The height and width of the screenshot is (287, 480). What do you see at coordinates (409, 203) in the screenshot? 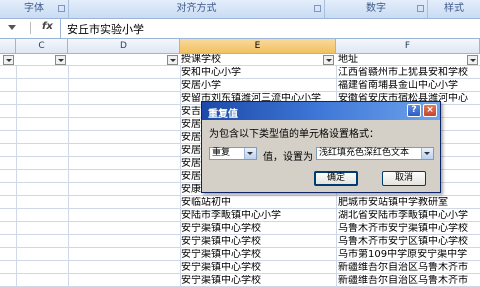
I see `address-cell: 肥城市安站镇中学教研室` at bounding box center [409, 203].